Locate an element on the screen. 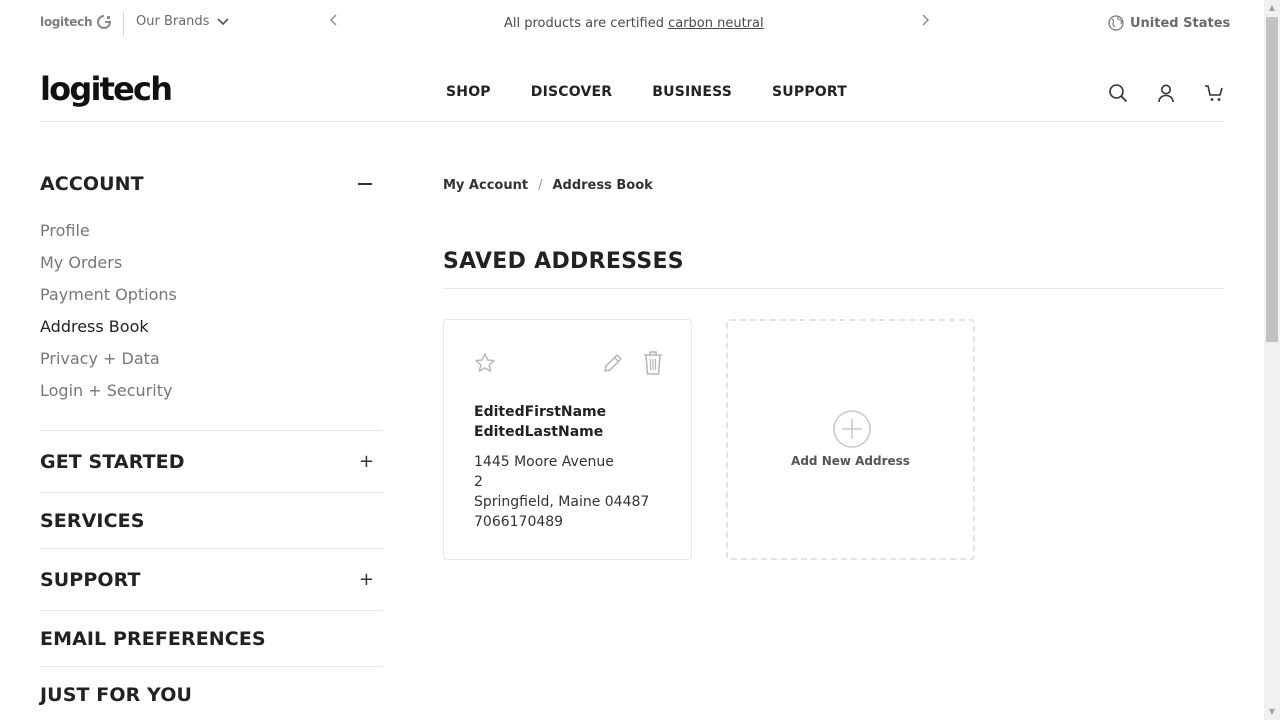 Image resolution: width=1280 pixels, height=720 pixels. globe-icon is located at coordinates (1116, 23).